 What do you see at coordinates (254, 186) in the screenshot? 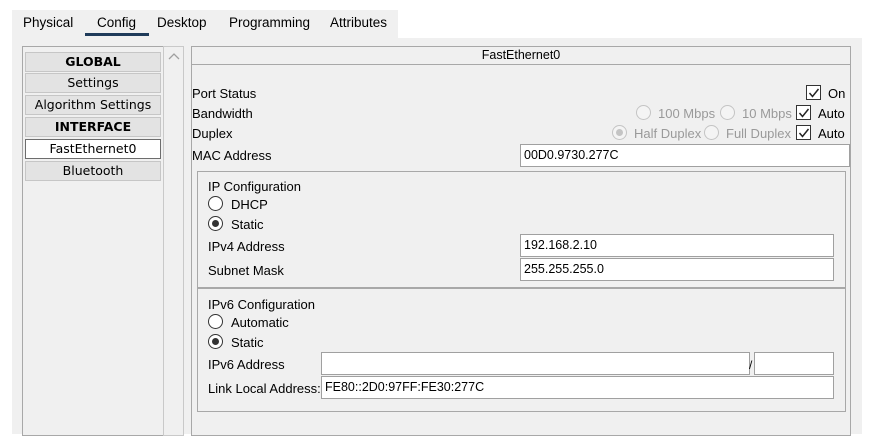
I see `ipv4-config-title: IP Configuration` at bounding box center [254, 186].